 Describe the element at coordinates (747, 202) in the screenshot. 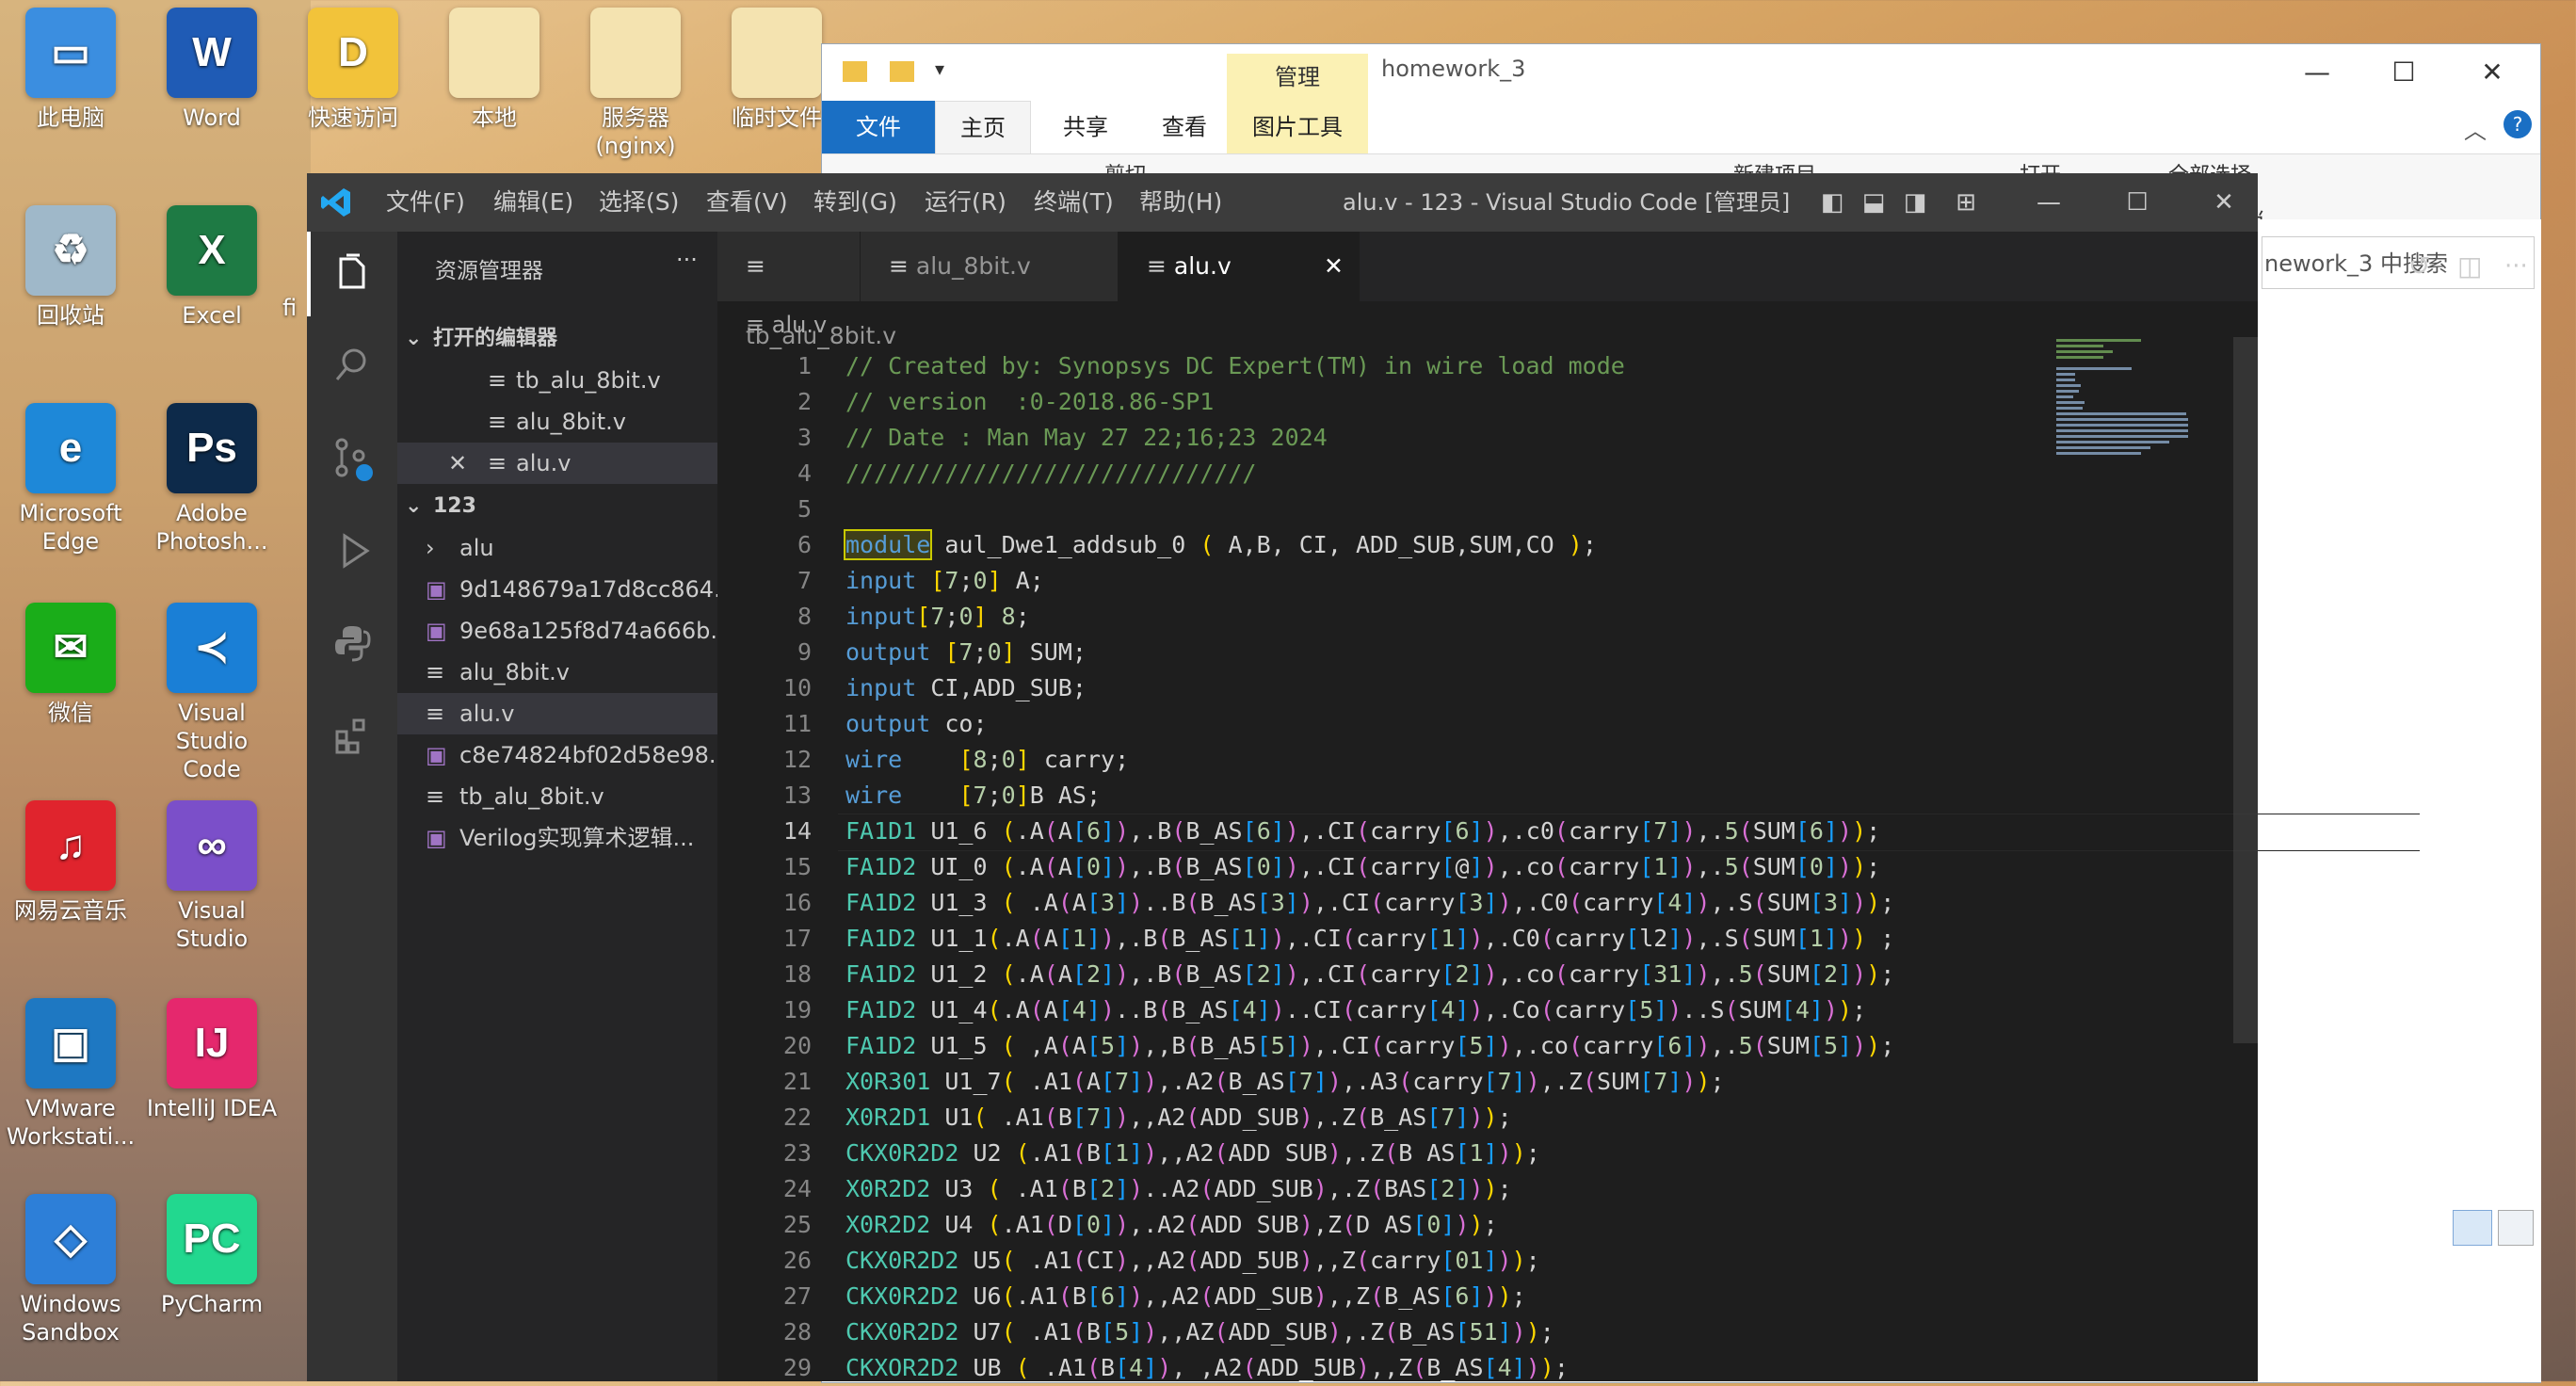

I see `menu-item: 查看(V)` at that location.